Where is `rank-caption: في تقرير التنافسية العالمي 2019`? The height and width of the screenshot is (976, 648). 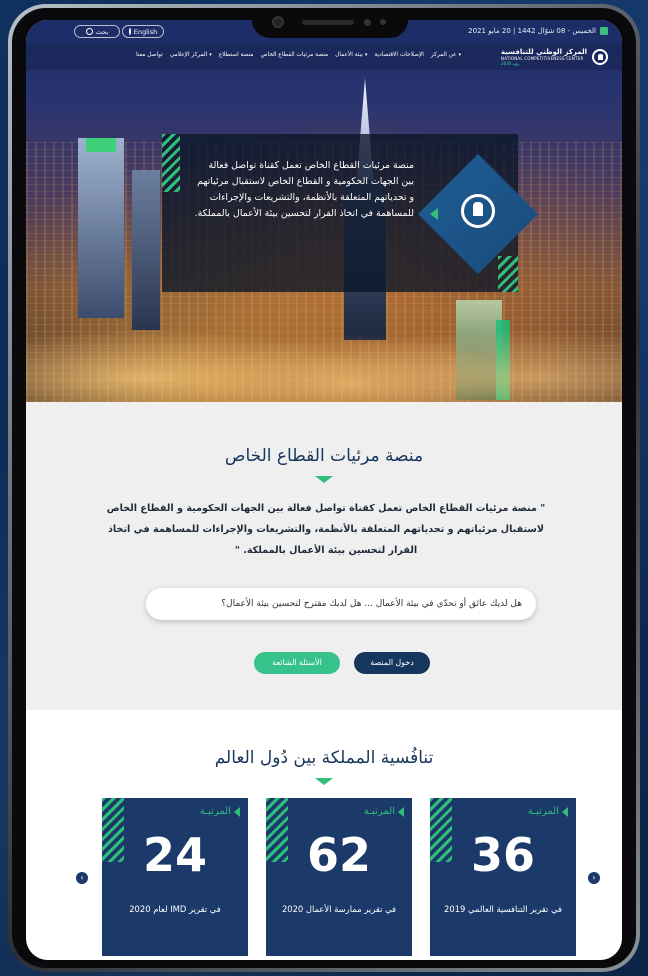 rank-caption: في تقرير التنافسية العالمي 2019 is located at coordinates (503, 909).